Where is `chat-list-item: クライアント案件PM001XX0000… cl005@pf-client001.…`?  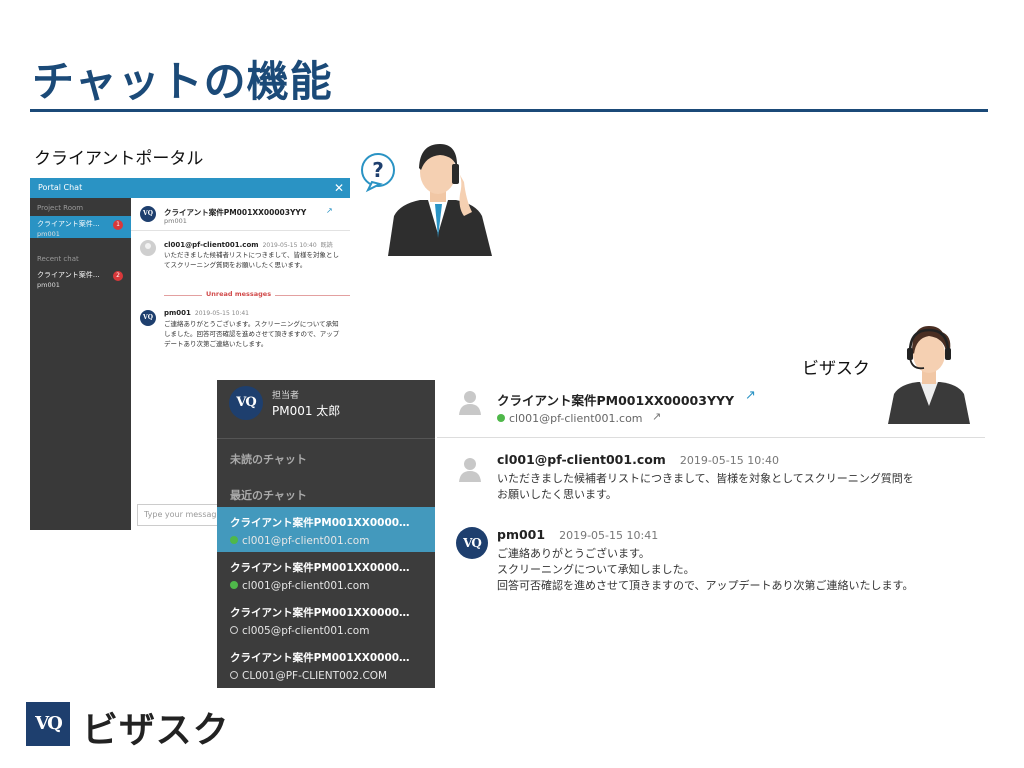
chat-list-item: クライアント案件PM001XX0000… cl005@pf-client001.… is located at coordinates (326, 619).